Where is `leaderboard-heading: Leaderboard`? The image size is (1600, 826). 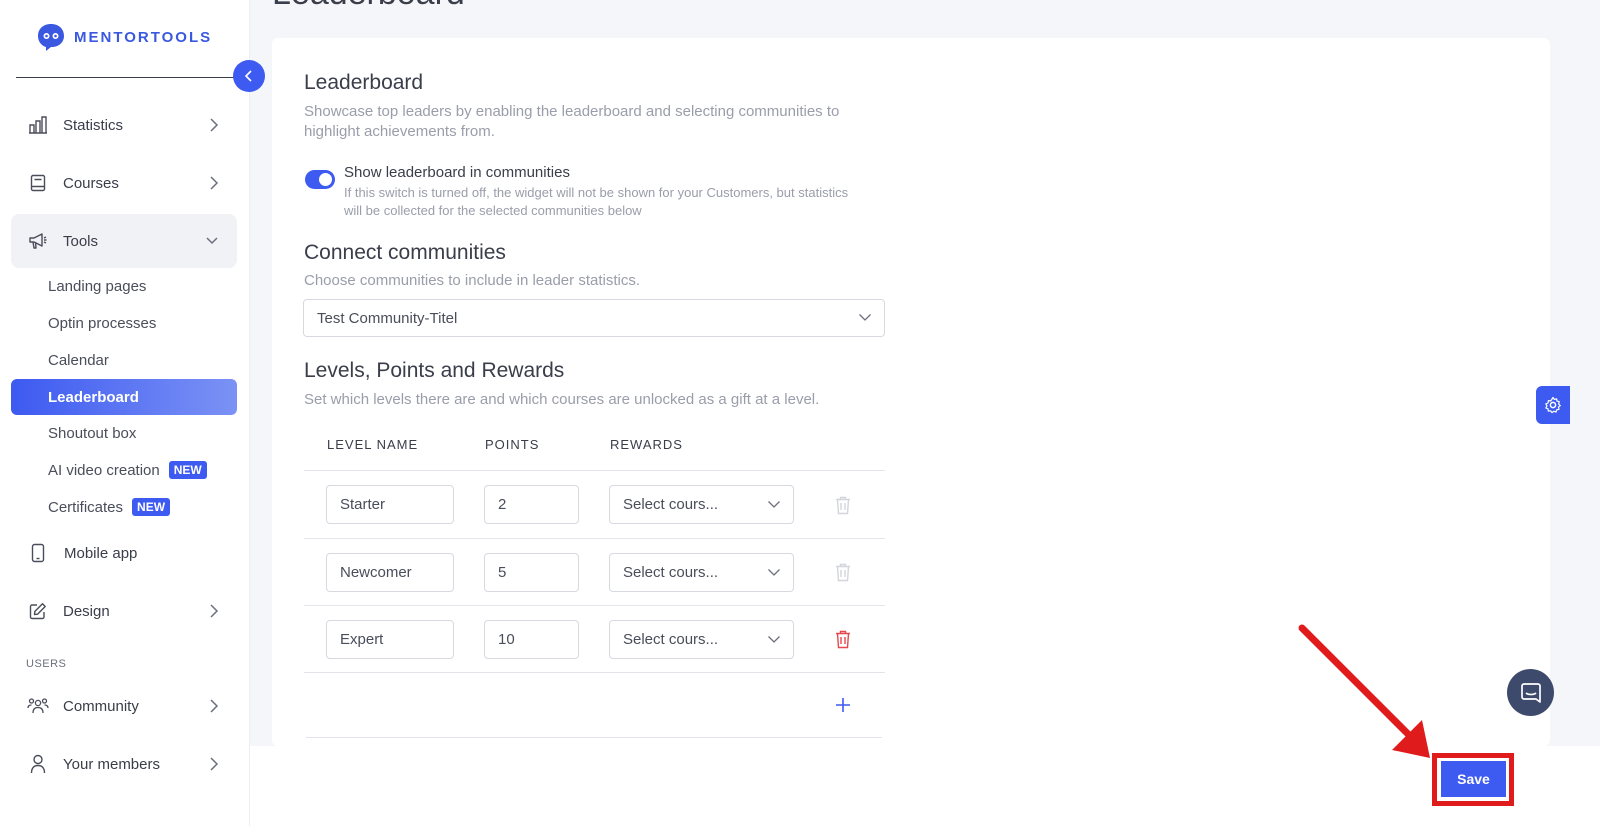
leaderboard-heading: Leaderboard is located at coordinates (364, 82).